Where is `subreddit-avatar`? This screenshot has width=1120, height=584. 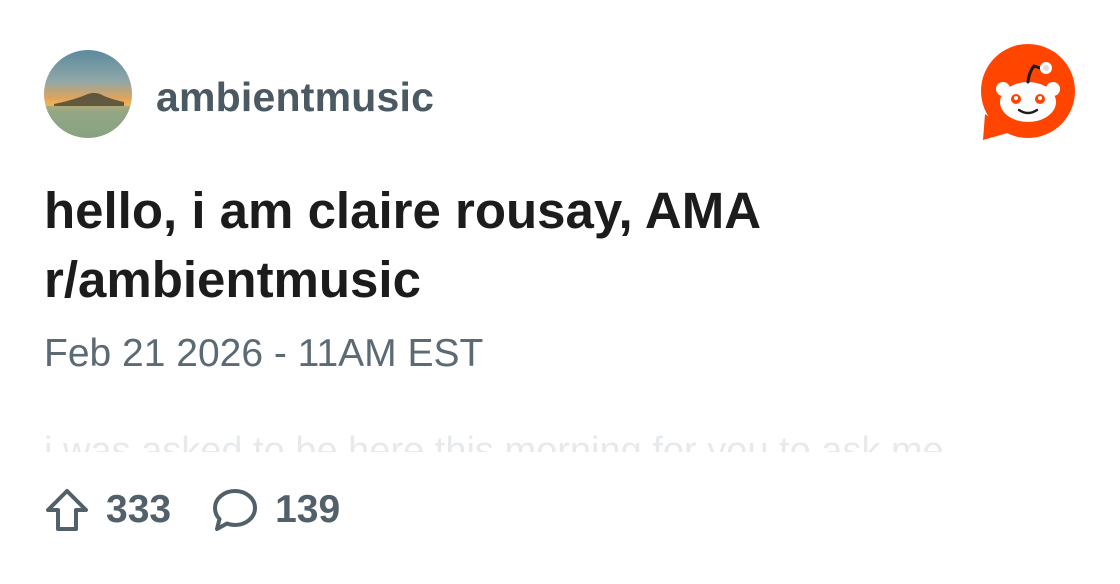
subreddit-avatar is located at coordinates (88, 94).